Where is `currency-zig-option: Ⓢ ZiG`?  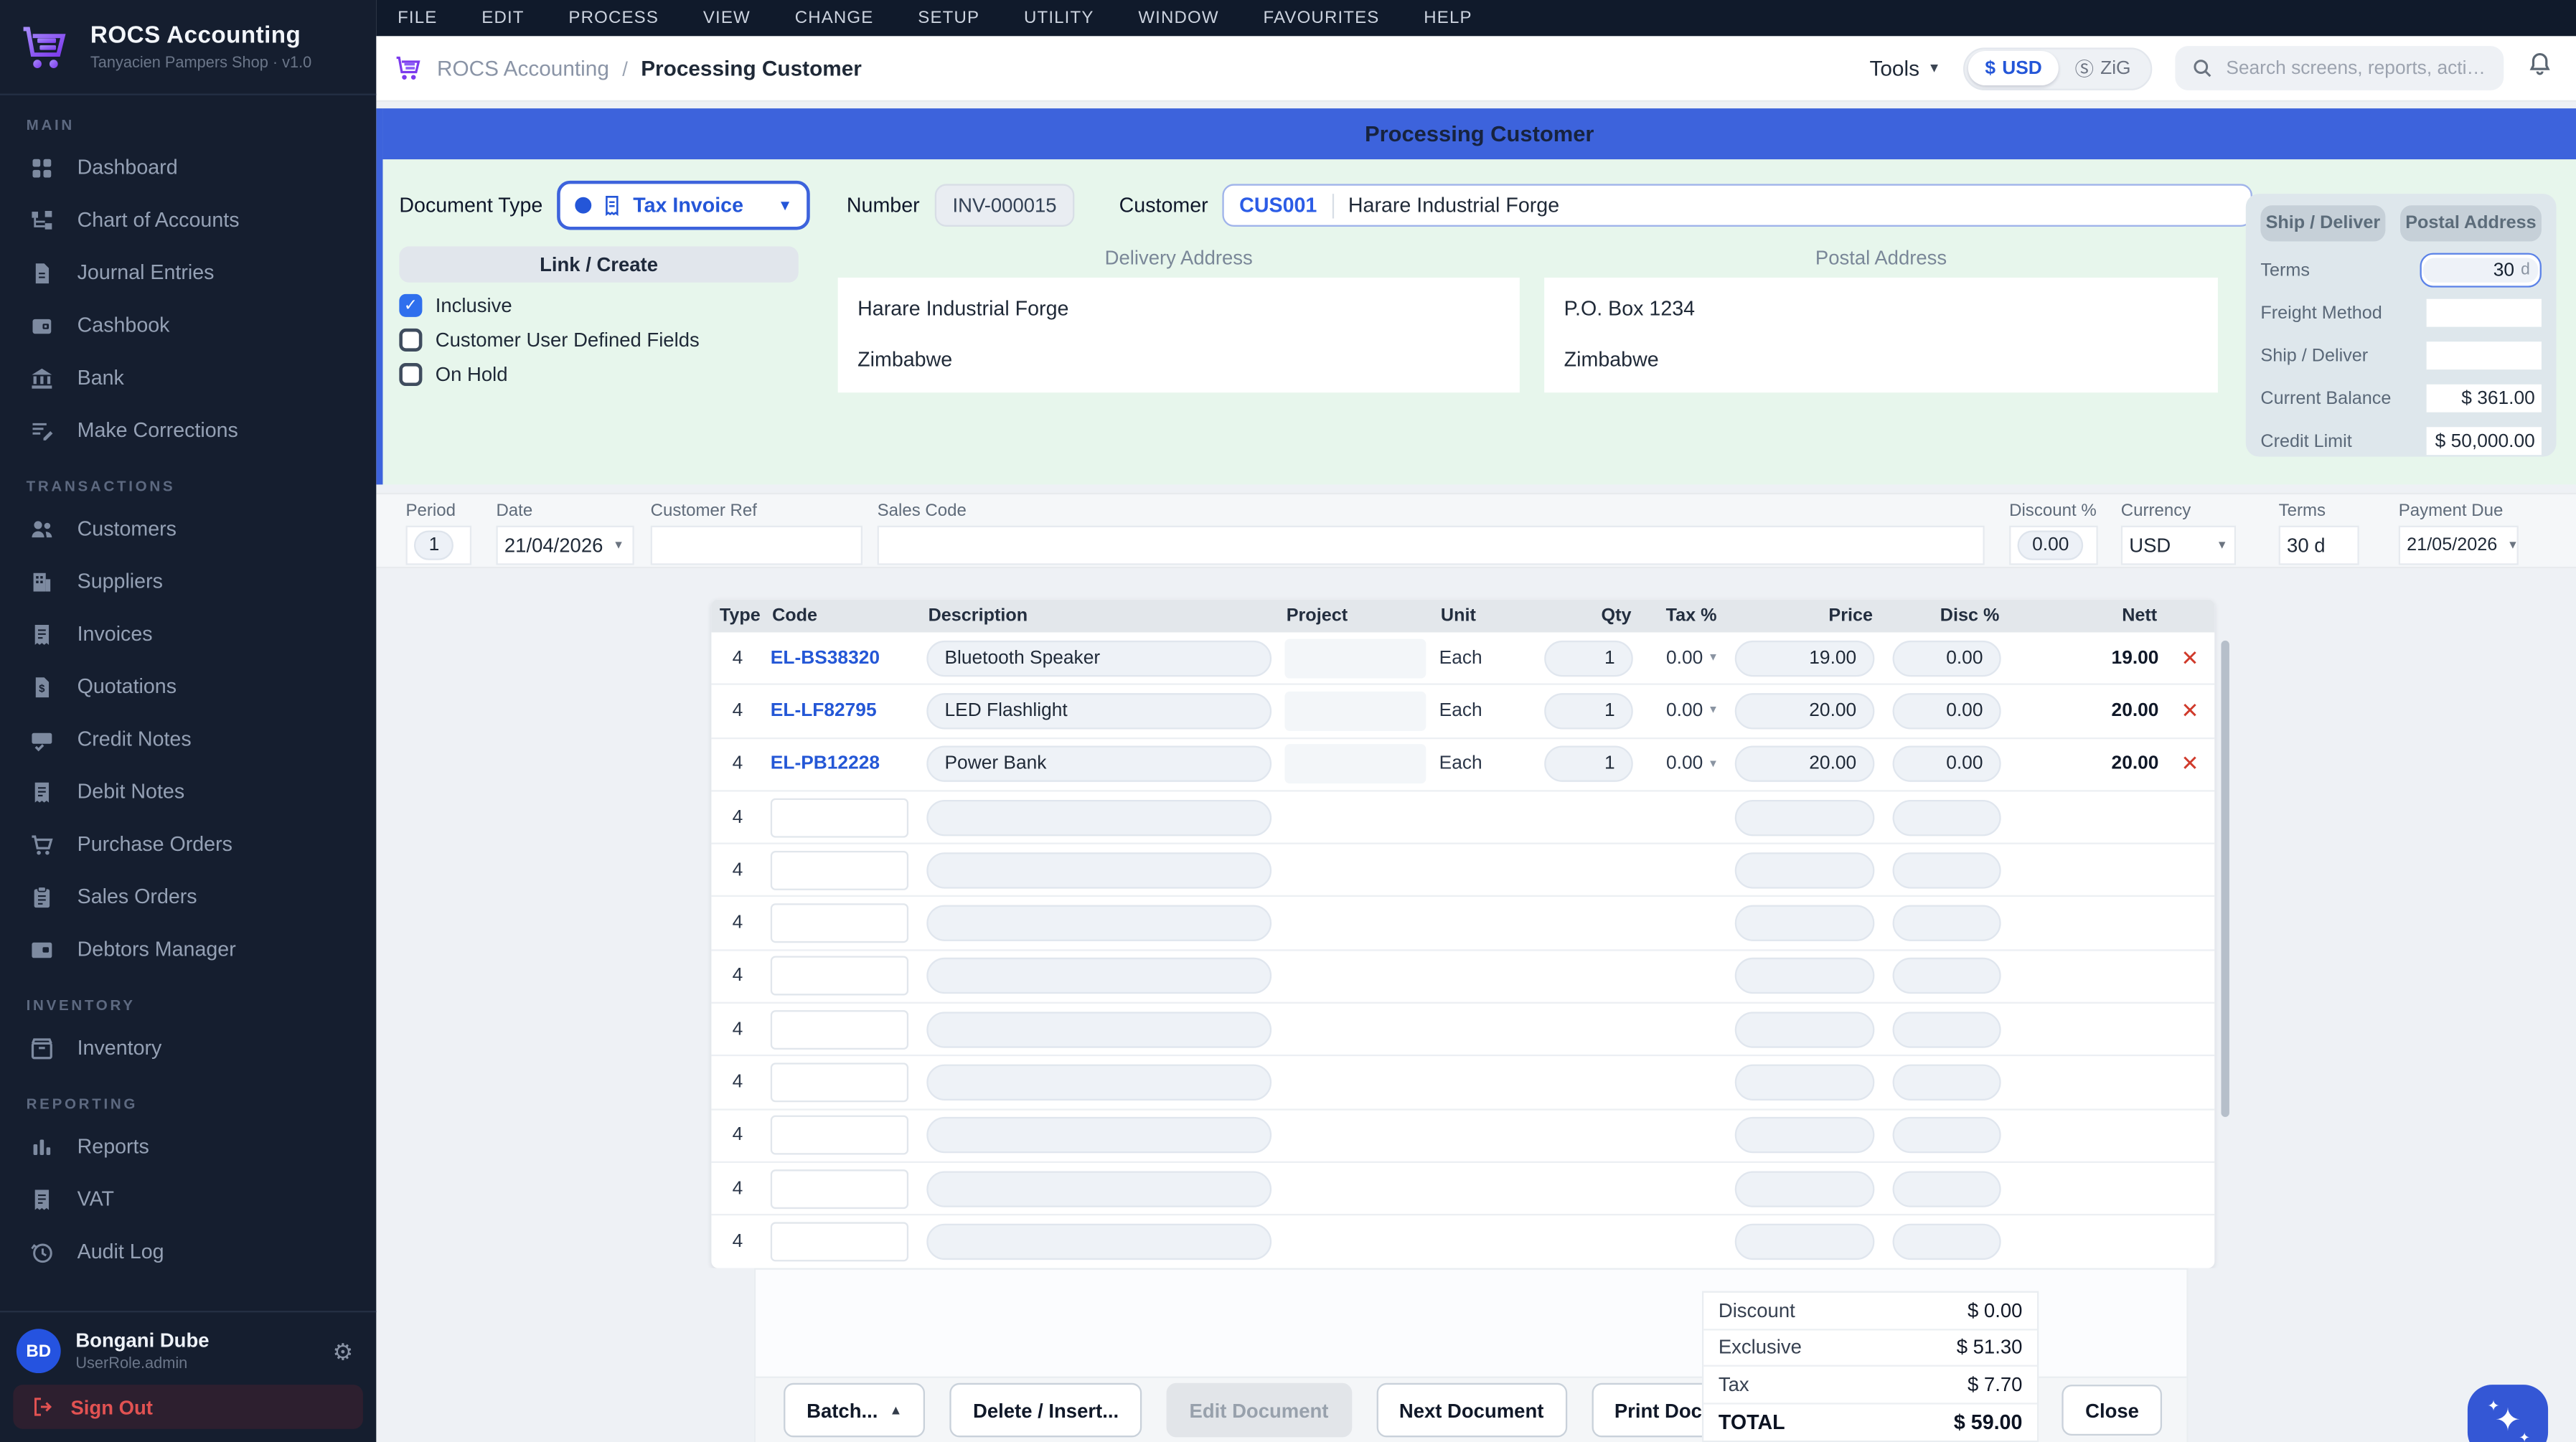 currency-zig-option: Ⓢ ZiG is located at coordinates (2103, 68).